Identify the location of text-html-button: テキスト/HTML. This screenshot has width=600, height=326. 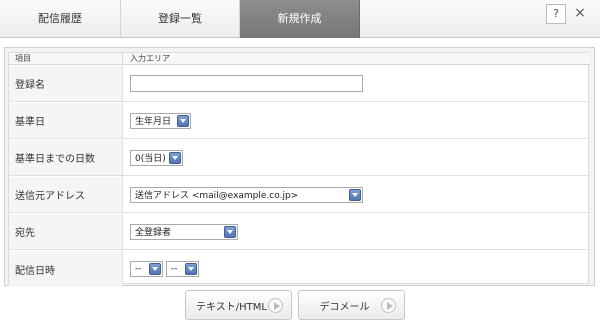
(238, 305).